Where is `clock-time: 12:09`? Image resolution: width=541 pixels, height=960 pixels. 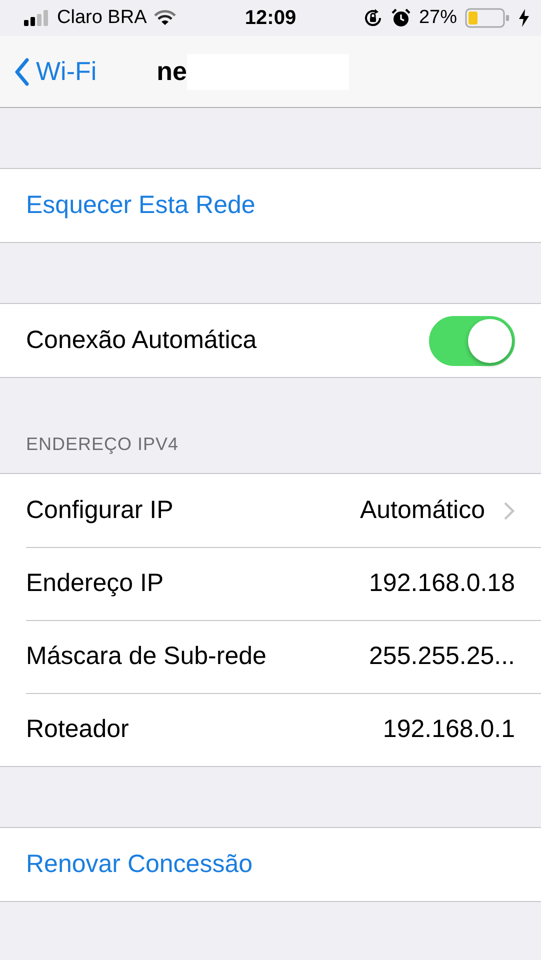
clock-time: 12:09 is located at coordinates (270, 18).